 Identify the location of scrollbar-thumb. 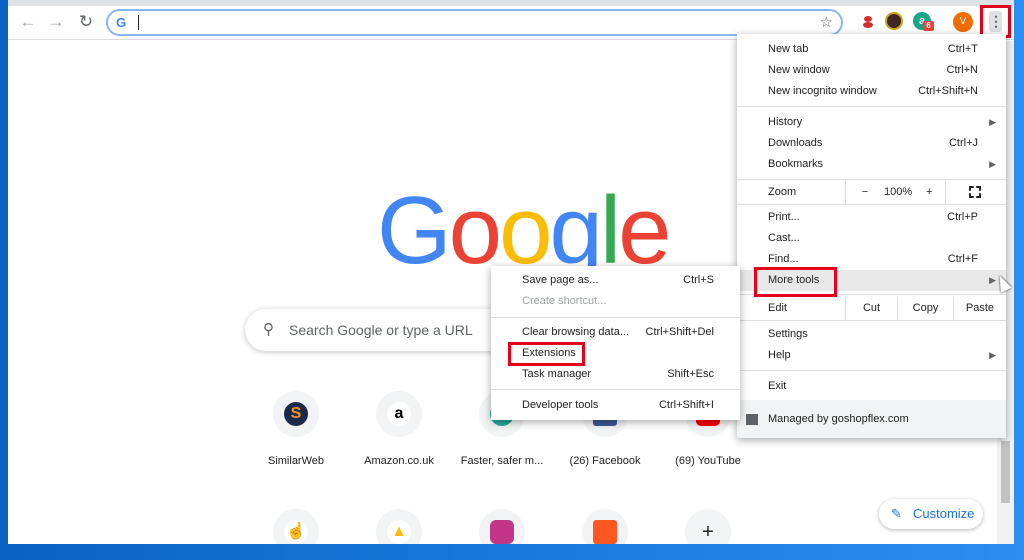
(1005, 472).